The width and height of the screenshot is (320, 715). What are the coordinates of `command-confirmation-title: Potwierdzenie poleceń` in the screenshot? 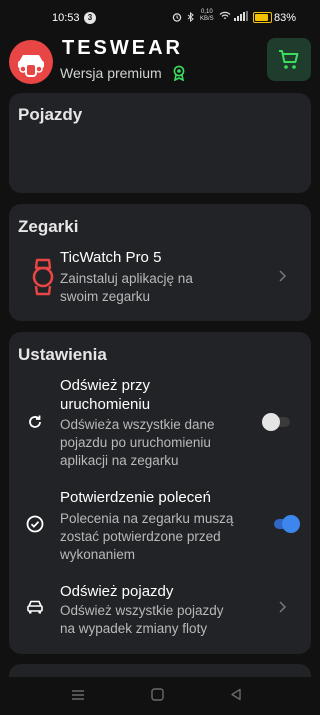 It's located at (135, 497).